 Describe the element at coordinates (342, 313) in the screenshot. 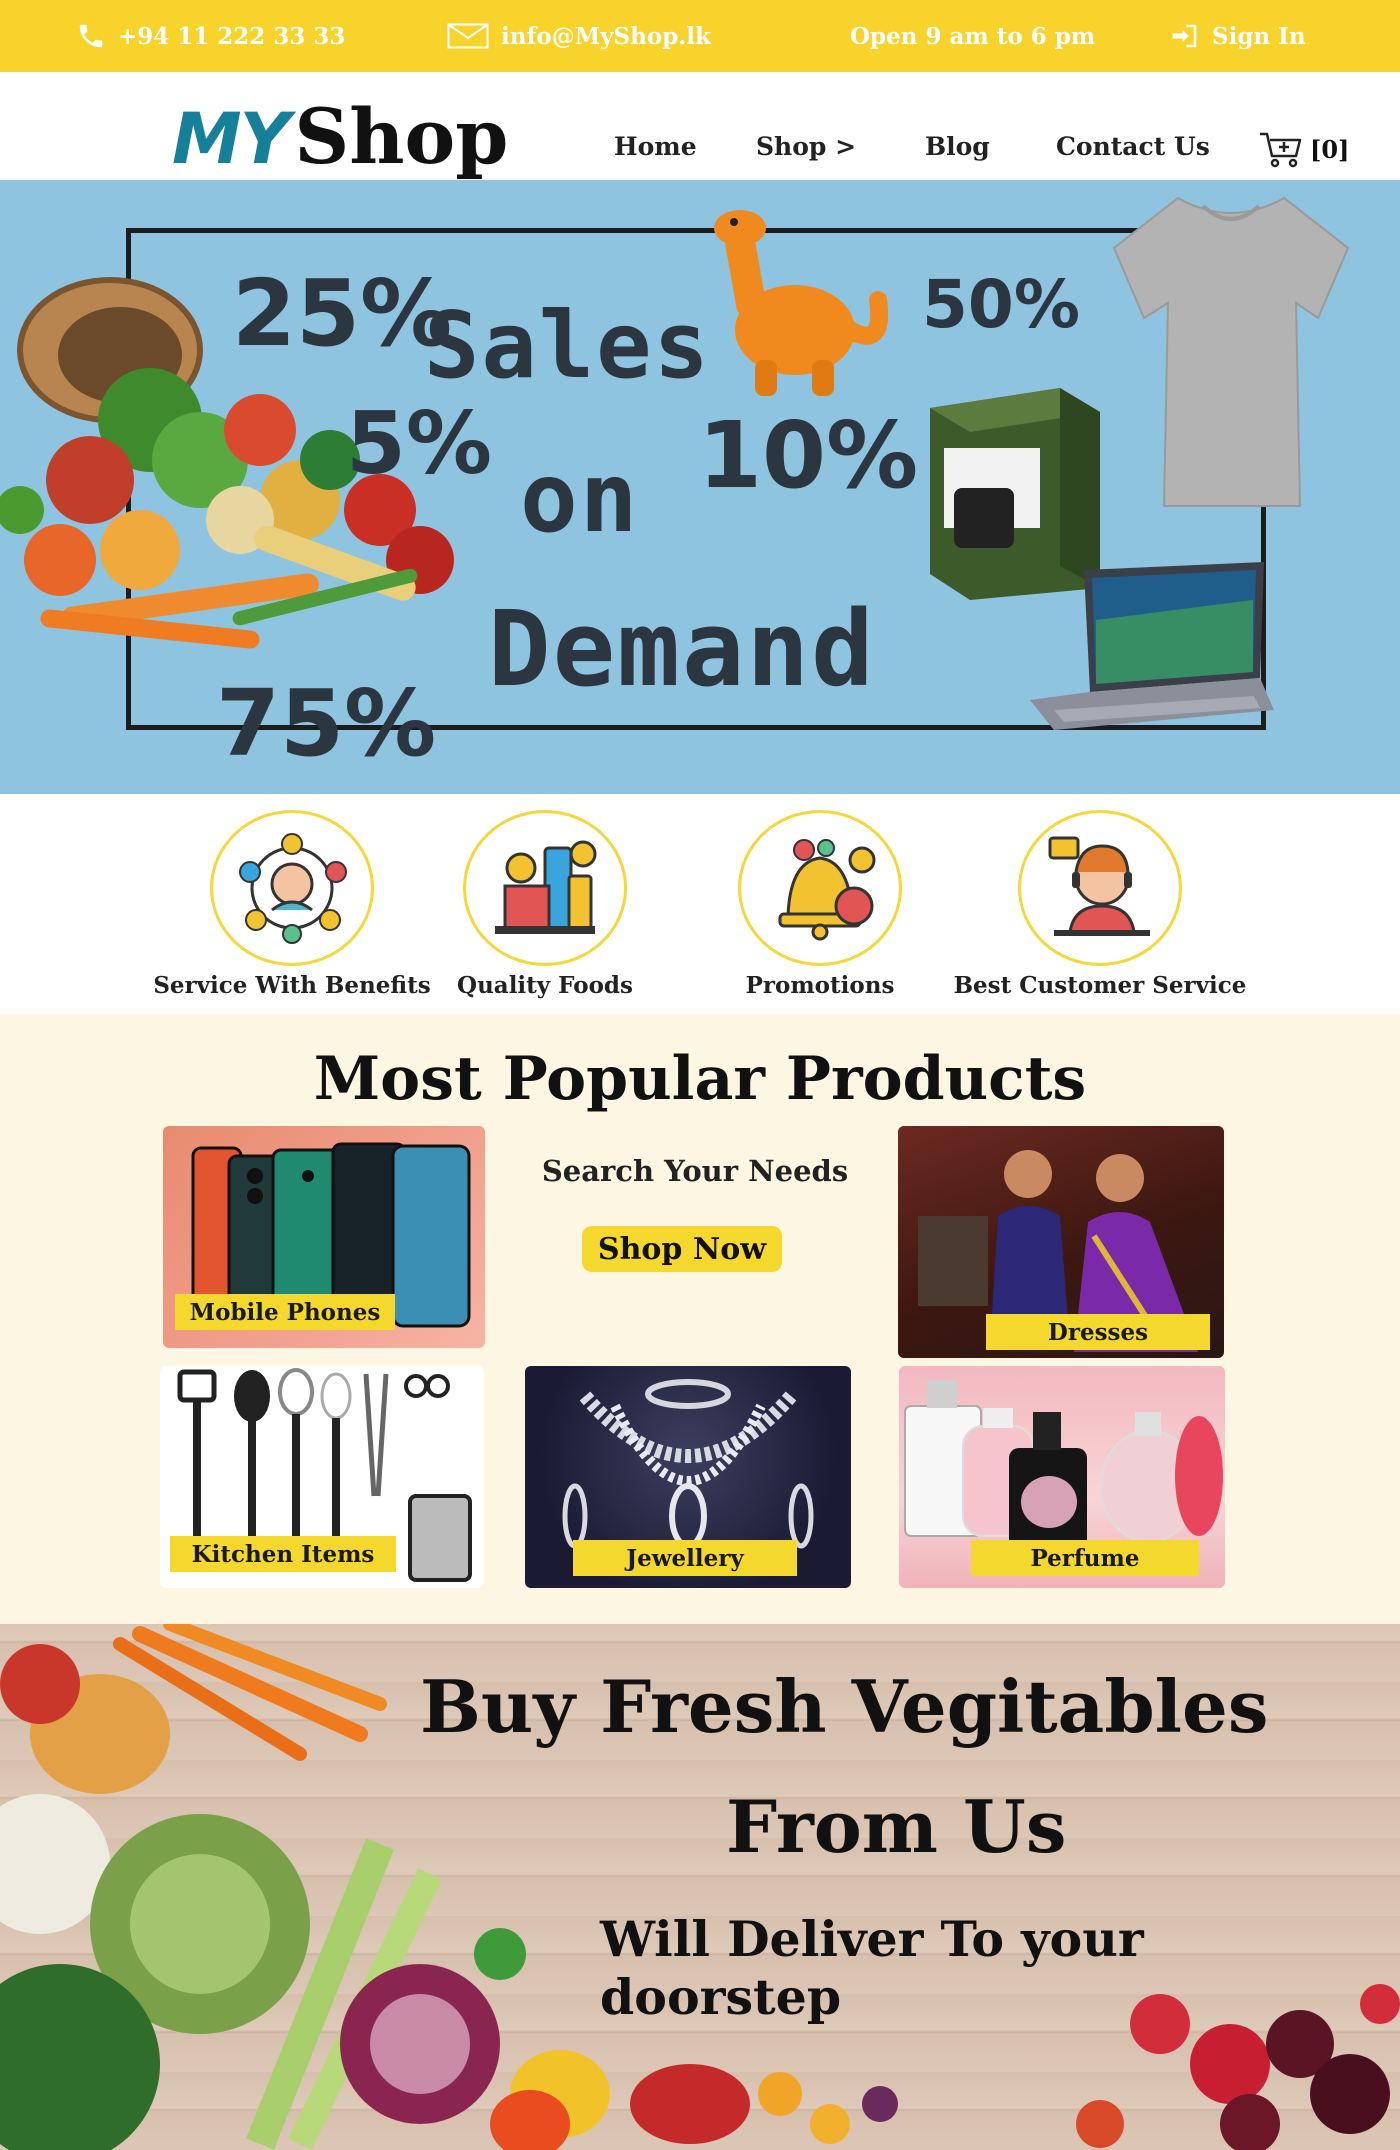

I see `discount-25: 25%` at that location.